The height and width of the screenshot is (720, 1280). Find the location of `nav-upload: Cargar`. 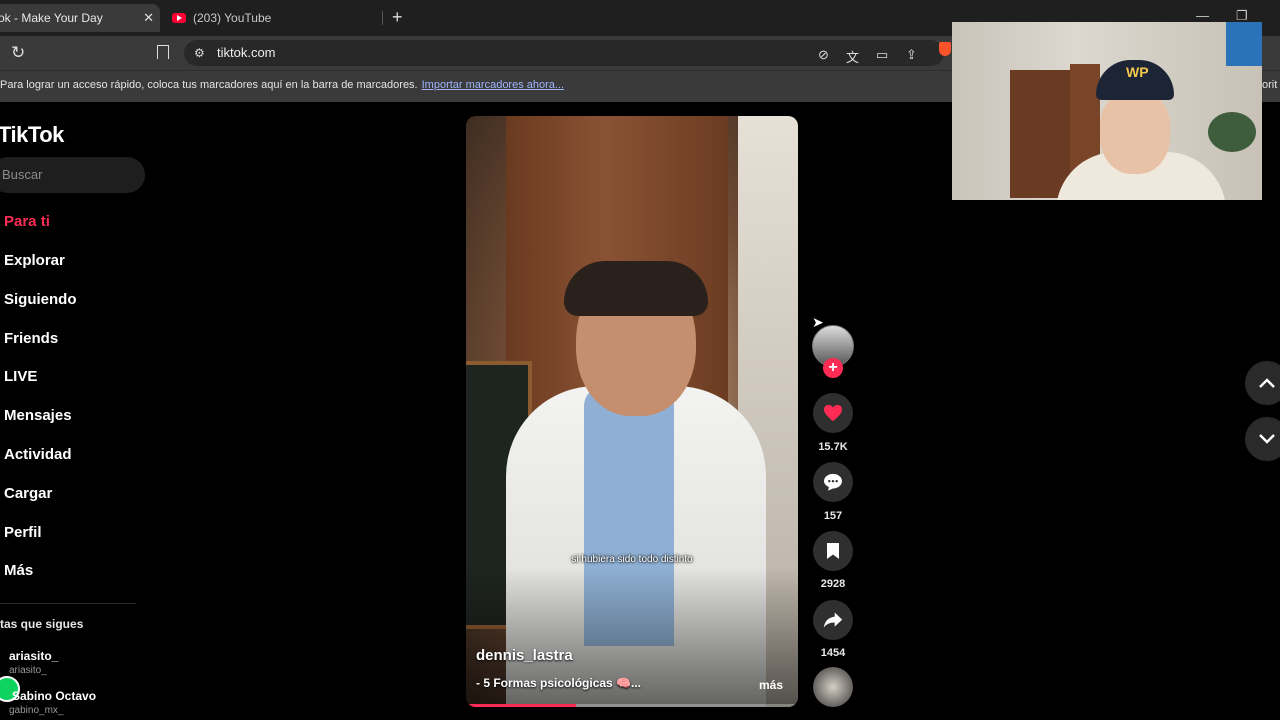

nav-upload: Cargar is located at coordinates (28, 493).